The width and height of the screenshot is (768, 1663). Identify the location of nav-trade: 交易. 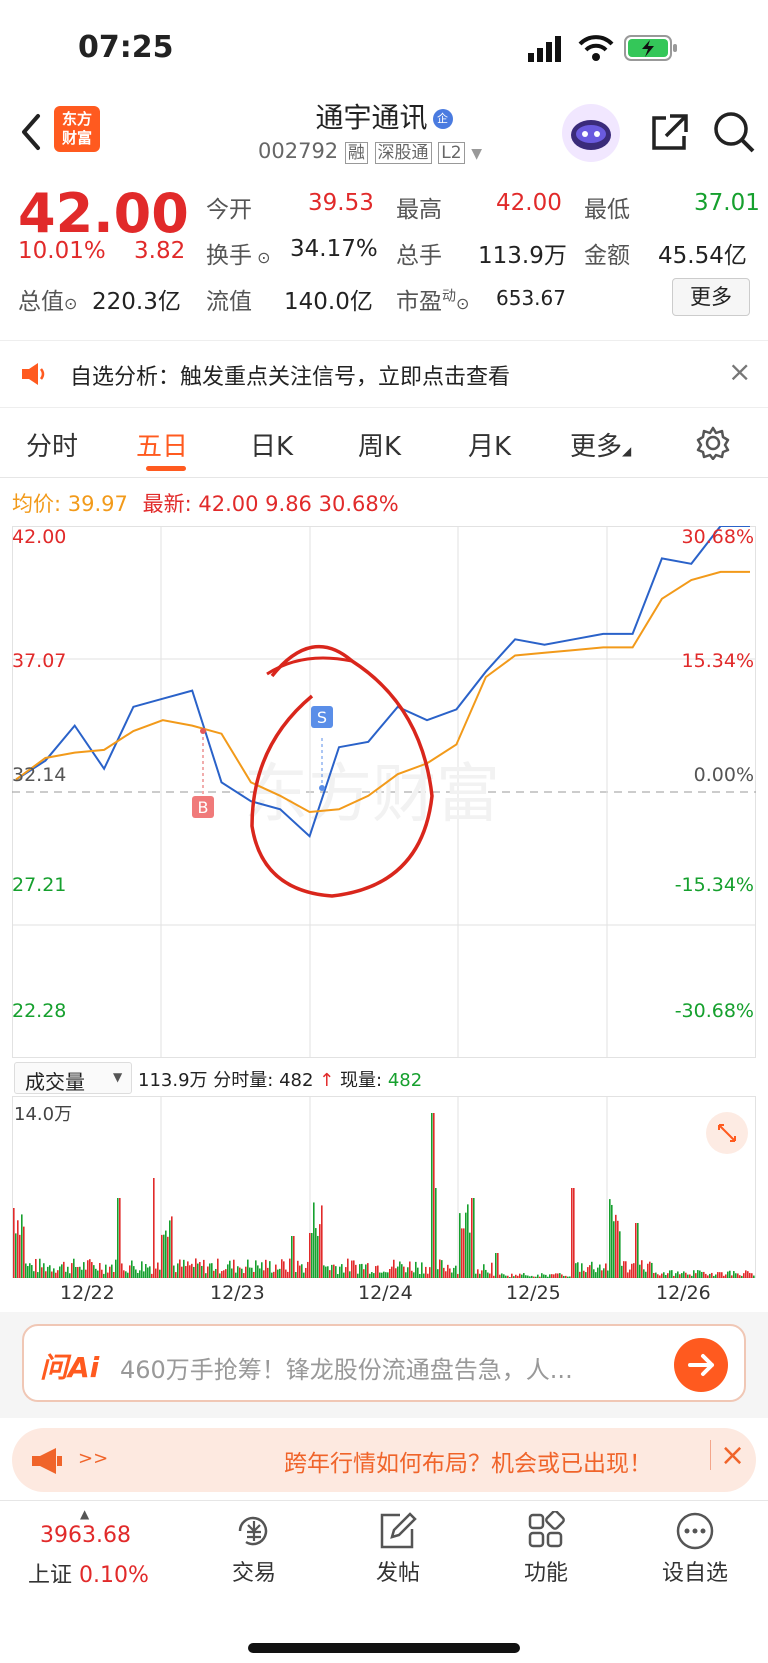
(254, 1549).